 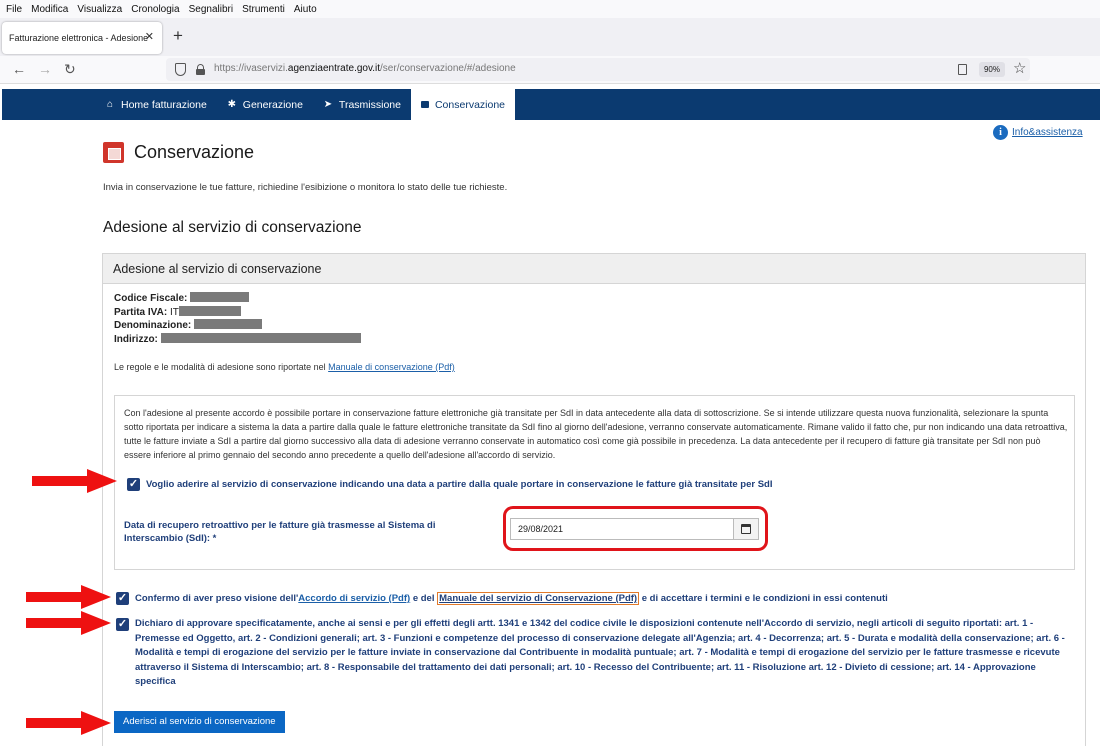 What do you see at coordinates (305, 9) in the screenshot?
I see `menu-aiuto: Aiuto` at bounding box center [305, 9].